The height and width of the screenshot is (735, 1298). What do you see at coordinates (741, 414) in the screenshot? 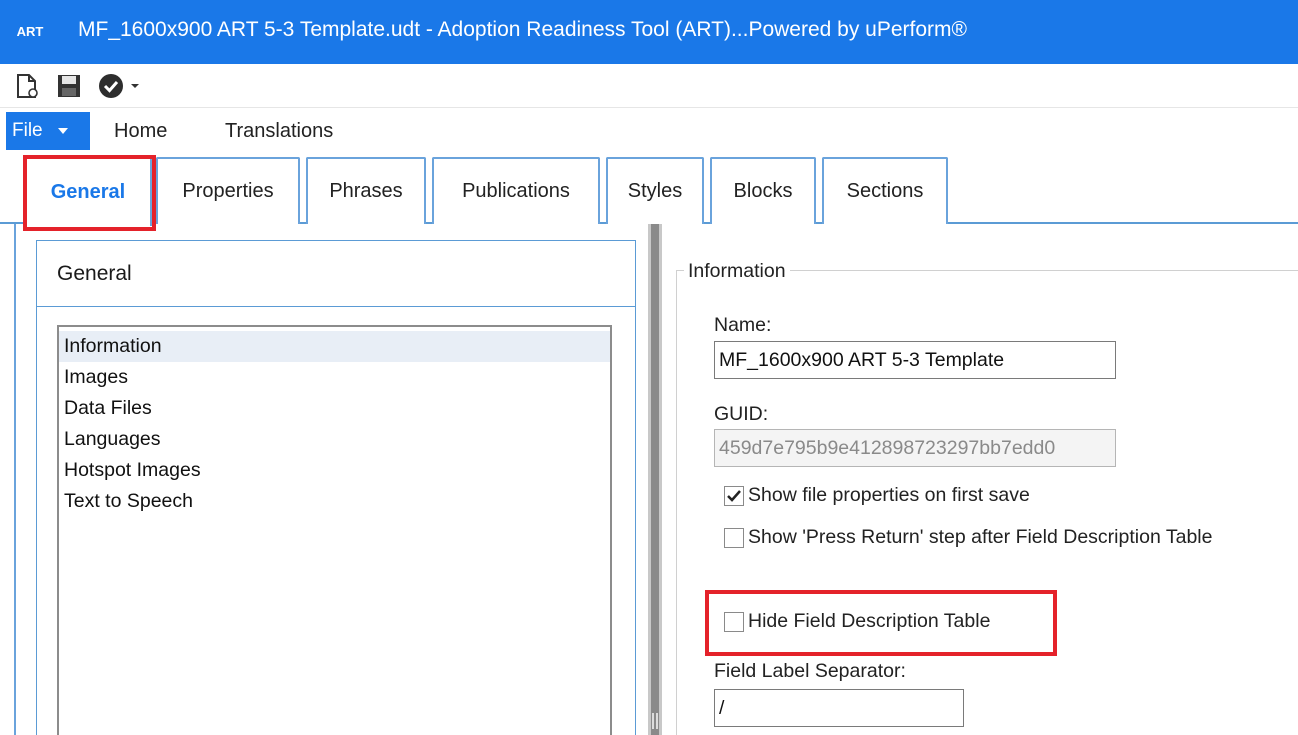
I see `guid-label: GUID:` at bounding box center [741, 414].